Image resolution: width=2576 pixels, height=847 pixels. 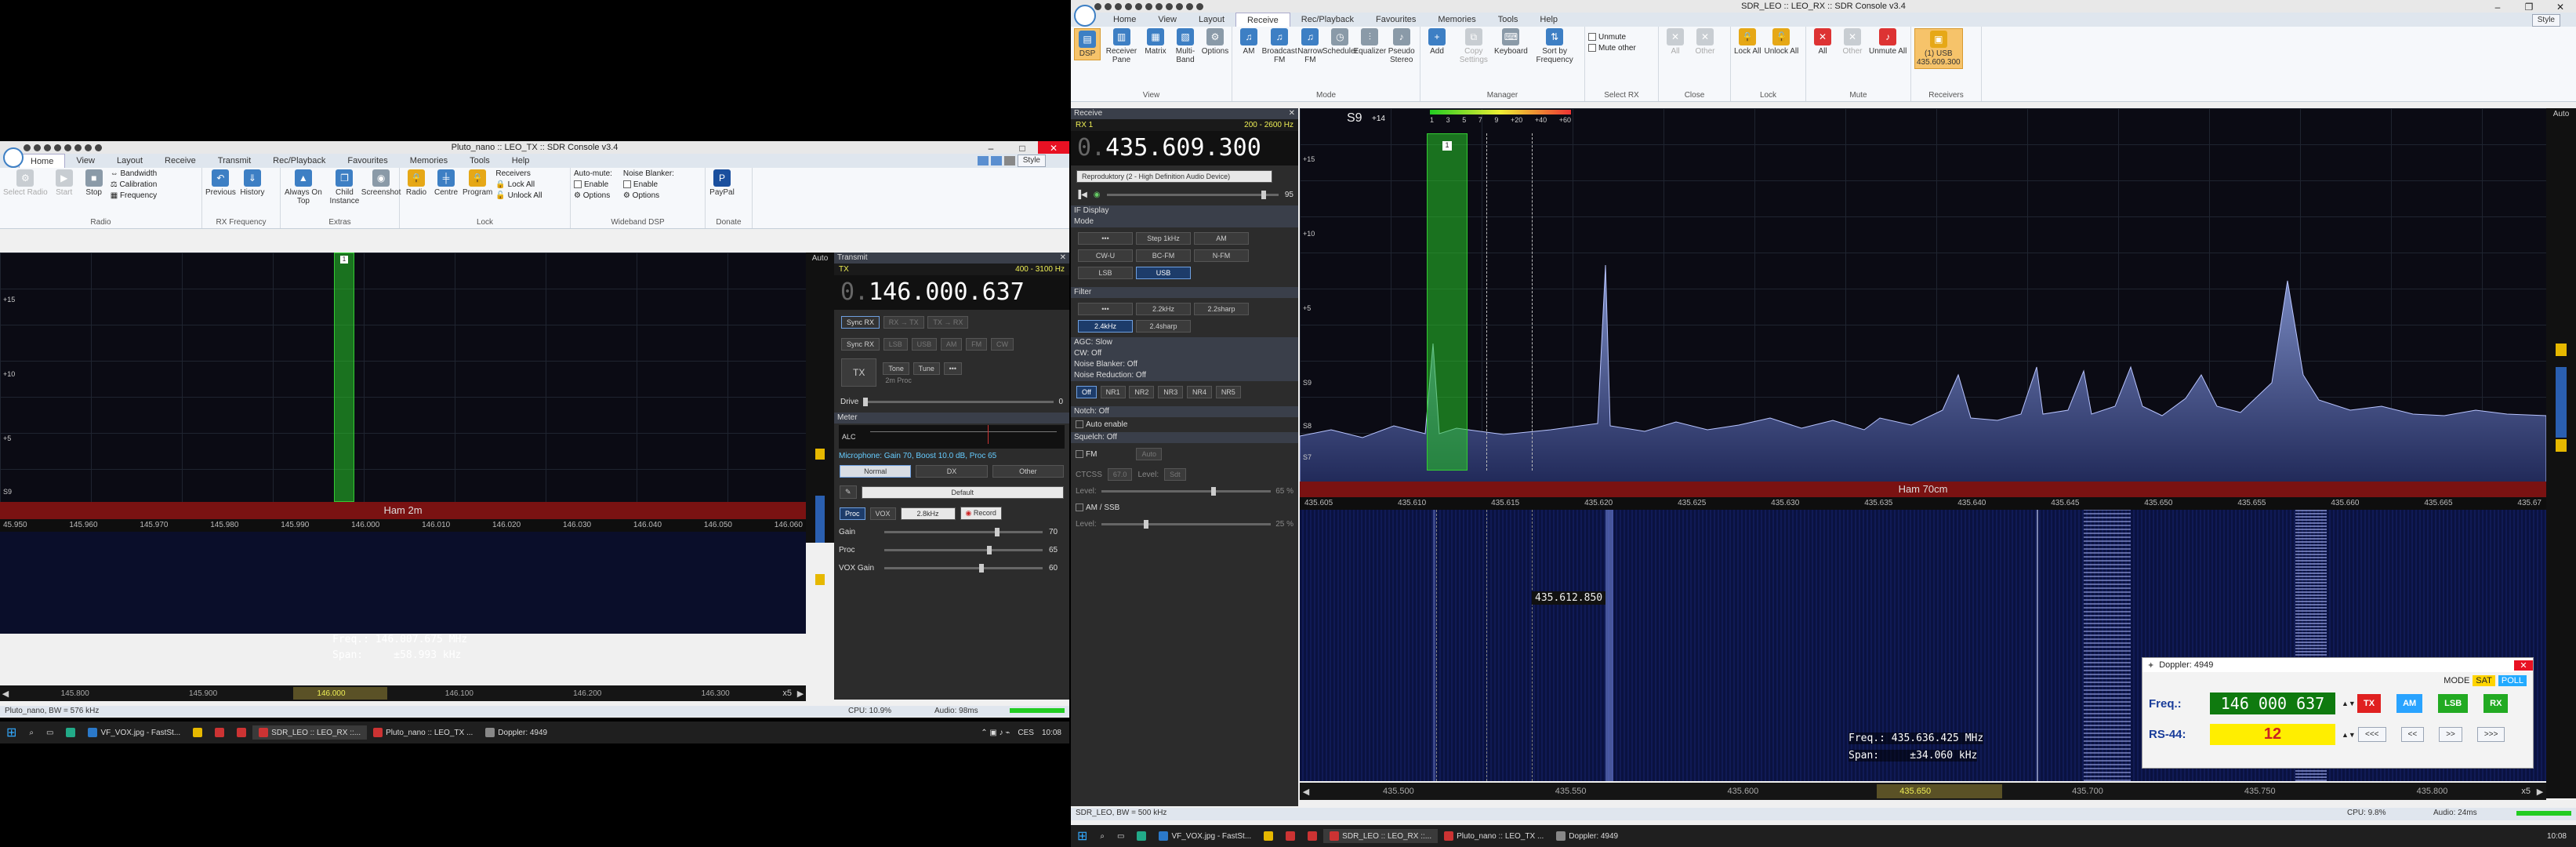 What do you see at coordinates (1587, 836) in the screenshot?
I see `taskbar-item-doppler: Doppler: 4949` at bounding box center [1587, 836].